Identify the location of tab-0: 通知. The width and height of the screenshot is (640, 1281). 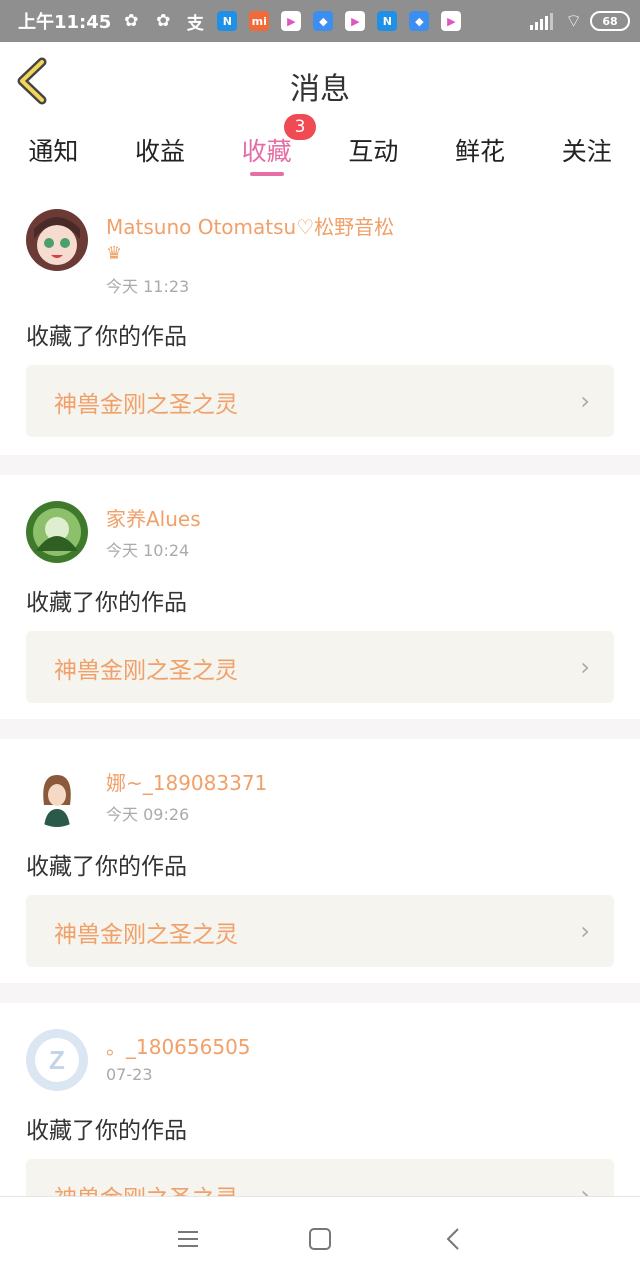
(53, 152).